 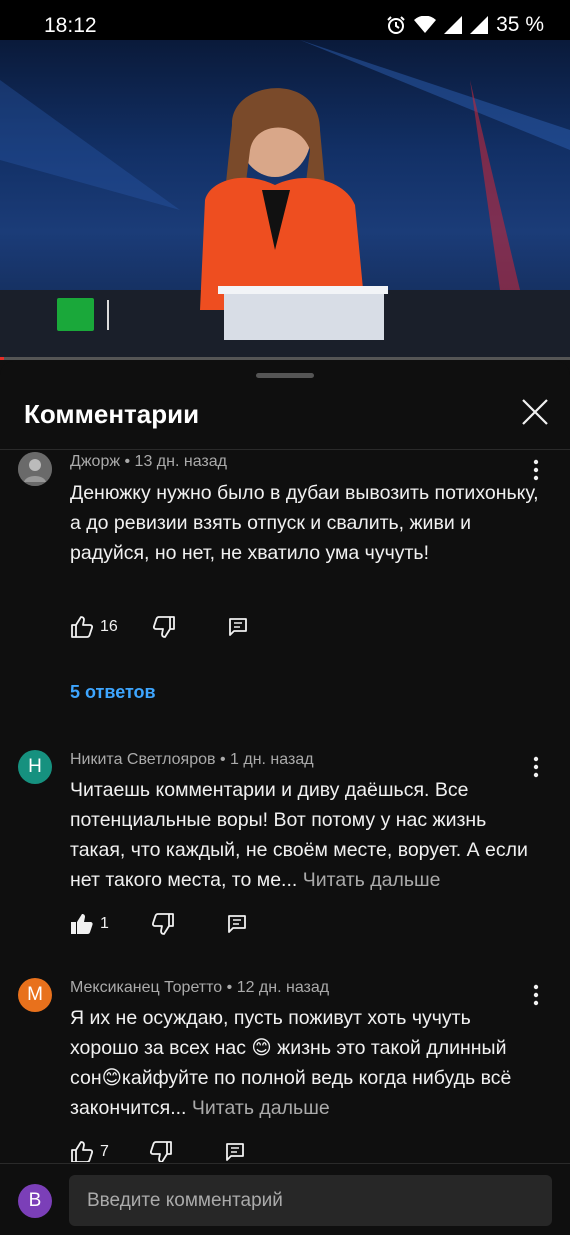 I want to click on comment-actions: 7, so click(x=157, y=1150).